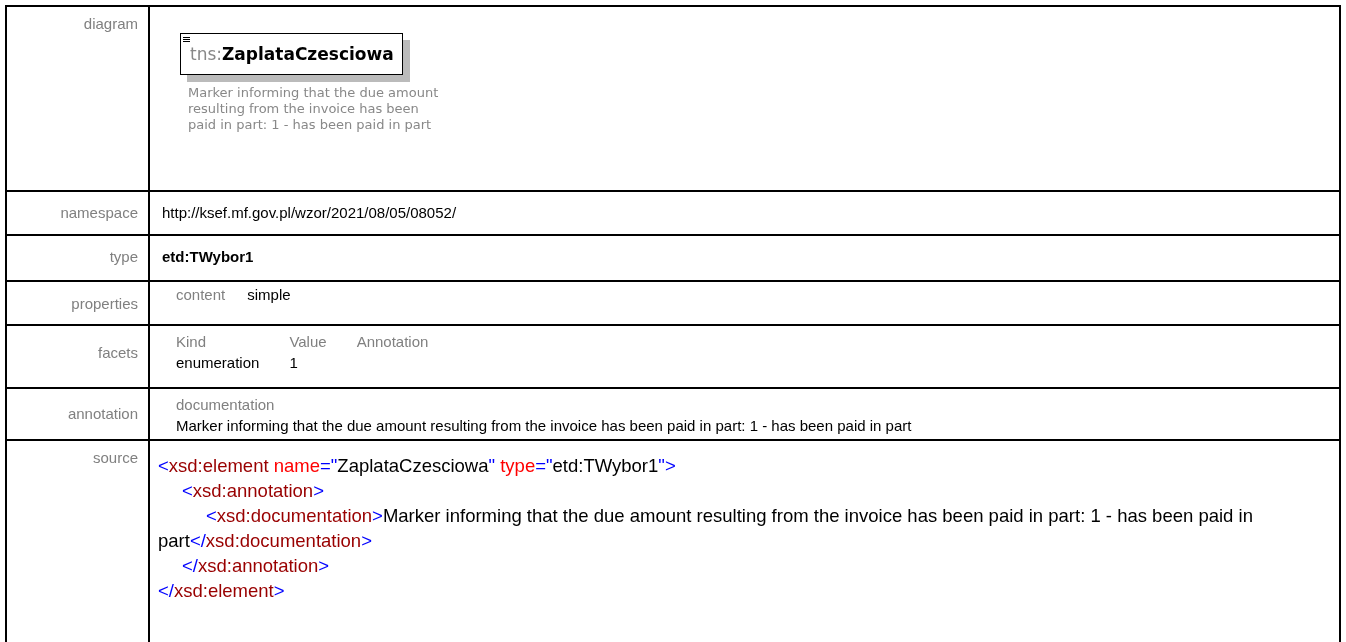 Image resolution: width=1346 pixels, height=642 pixels. What do you see at coordinates (192, 342) in the screenshot?
I see `column-header: Kind` at bounding box center [192, 342].